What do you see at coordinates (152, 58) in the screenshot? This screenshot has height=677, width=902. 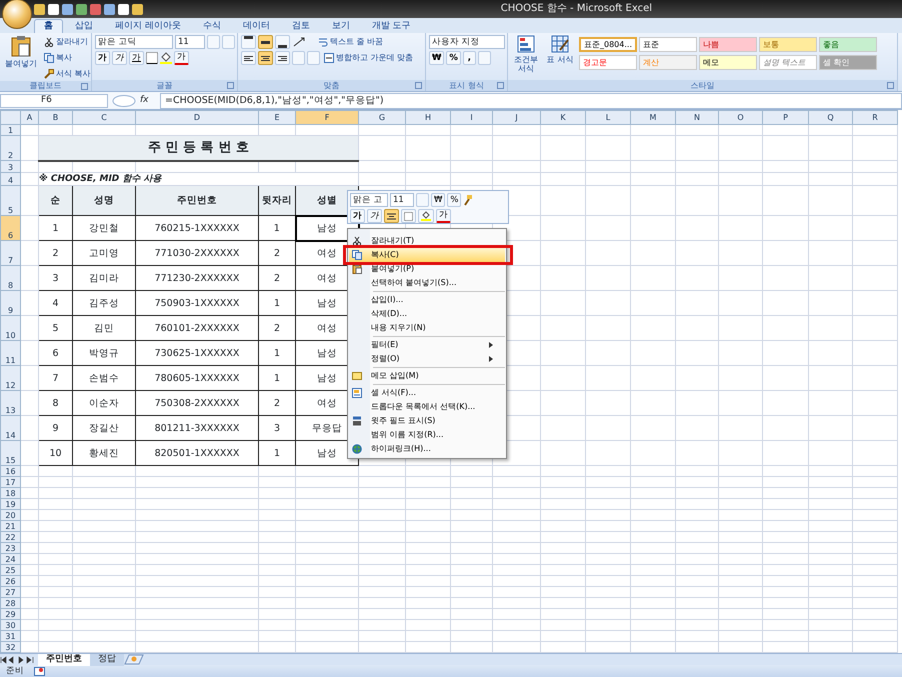 I see `border-icon` at bounding box center [152, 58].